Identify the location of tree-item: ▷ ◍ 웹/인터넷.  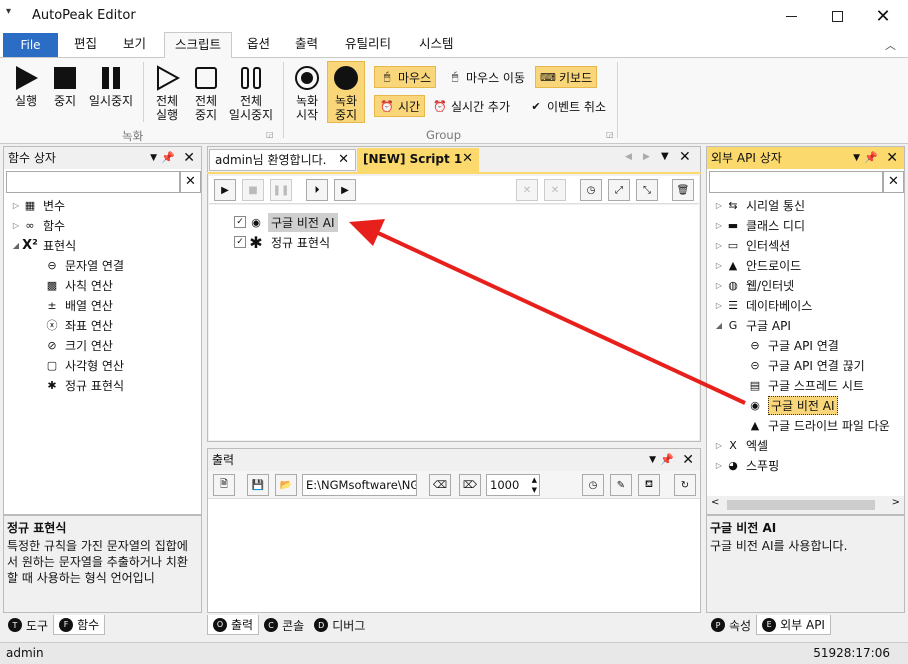
(808, 285).